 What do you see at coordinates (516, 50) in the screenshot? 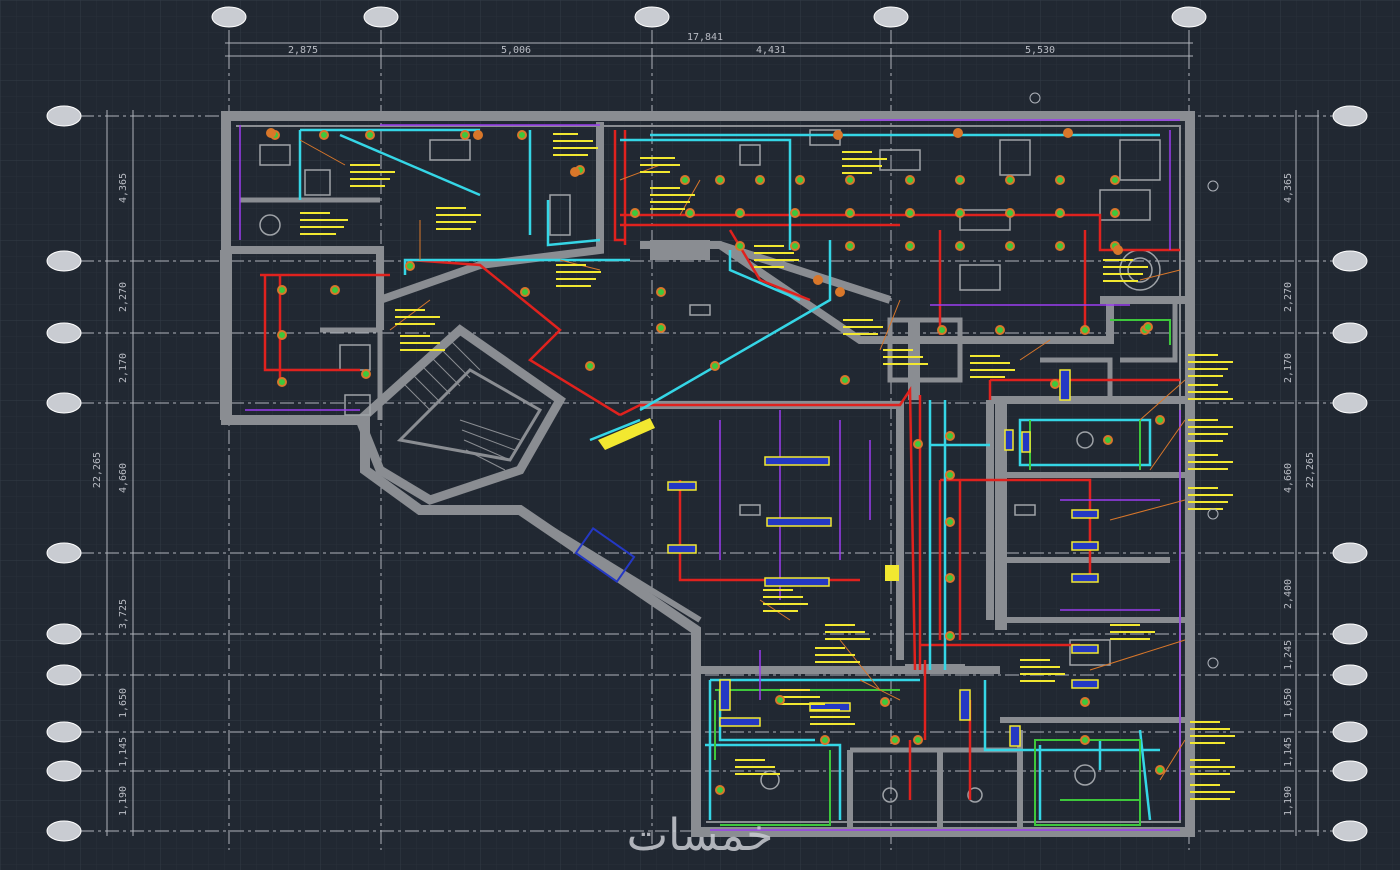
I see `top-dimension-2: 5,006` at bounding box center [516, 50].